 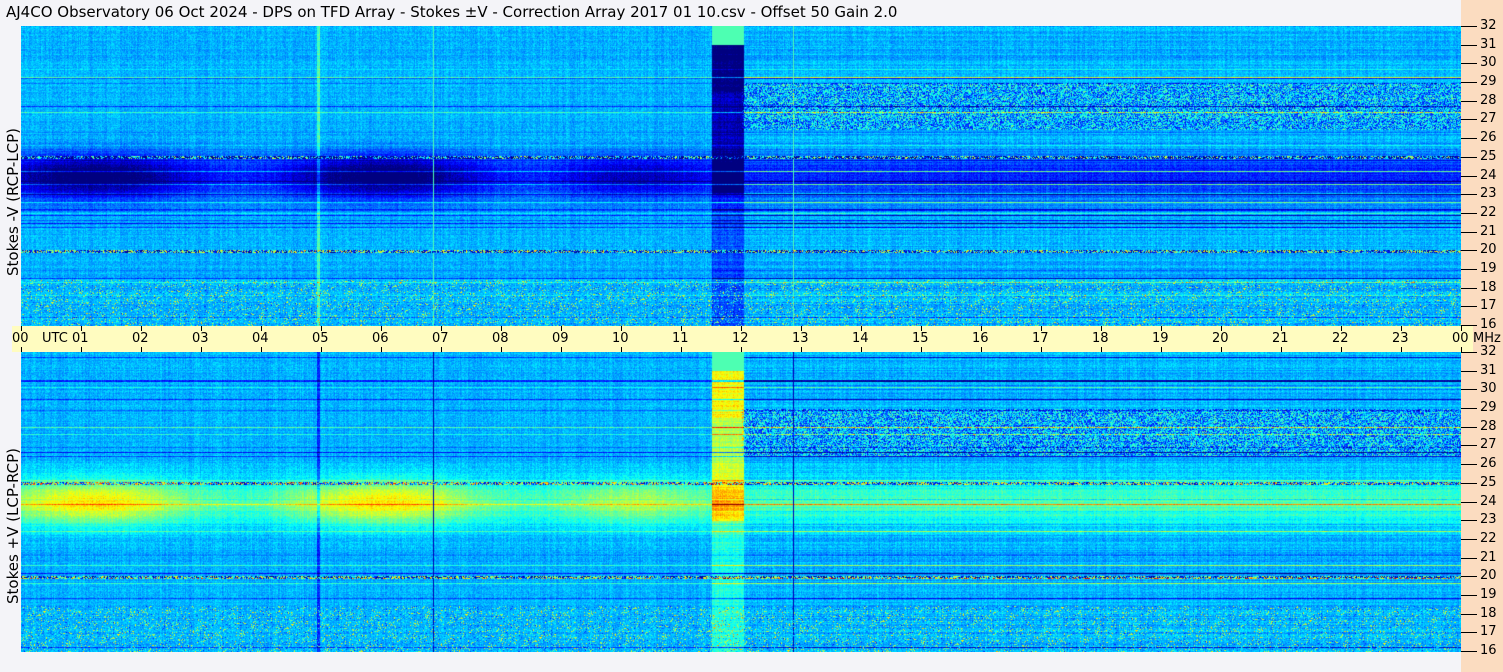 What do you see at coordinates (1488, 194) in the screenshot?
I see `freq-tick-label: 23` at bounding box center [1488, 194].